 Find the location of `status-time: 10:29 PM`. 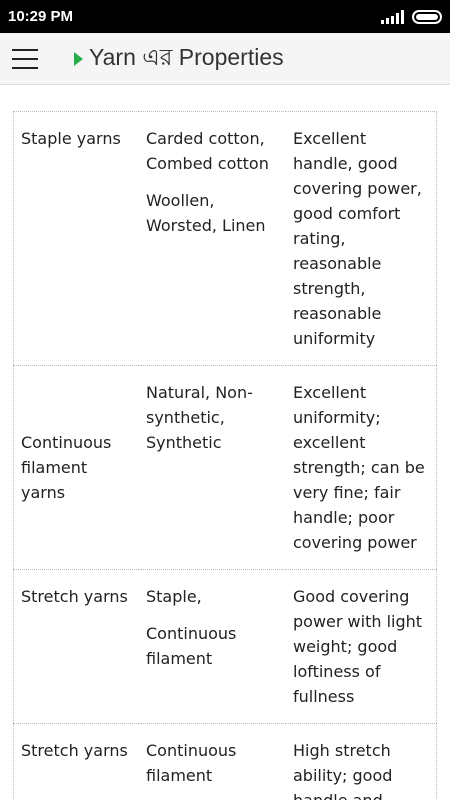

status-time: 10:29 PM is located at coordinates (41, 16).